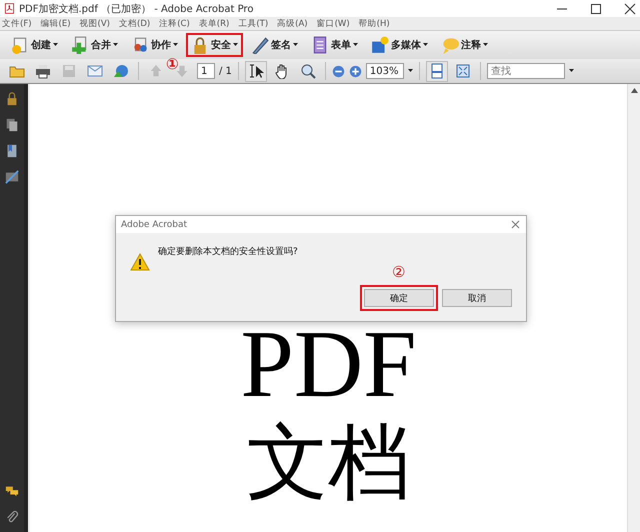  I want to click on save-icon, so click(69, 71).